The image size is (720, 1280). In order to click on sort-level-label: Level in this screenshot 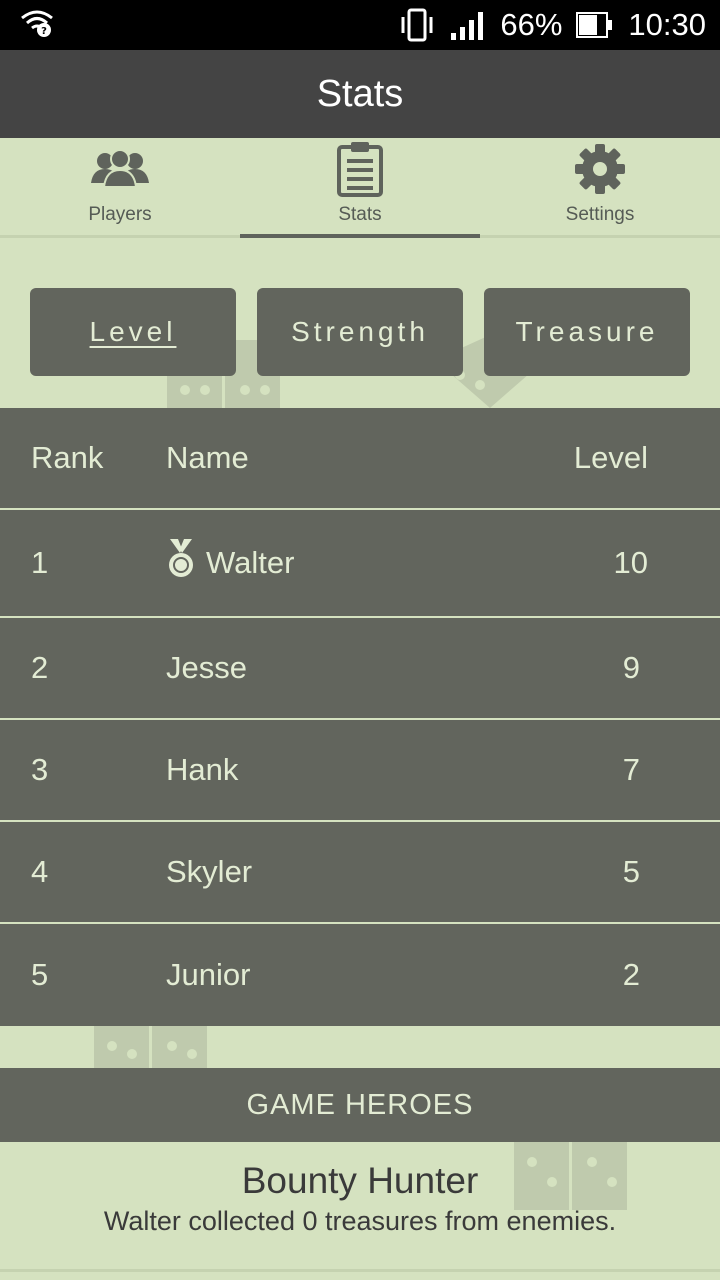, I will do `click(133, 331)`.